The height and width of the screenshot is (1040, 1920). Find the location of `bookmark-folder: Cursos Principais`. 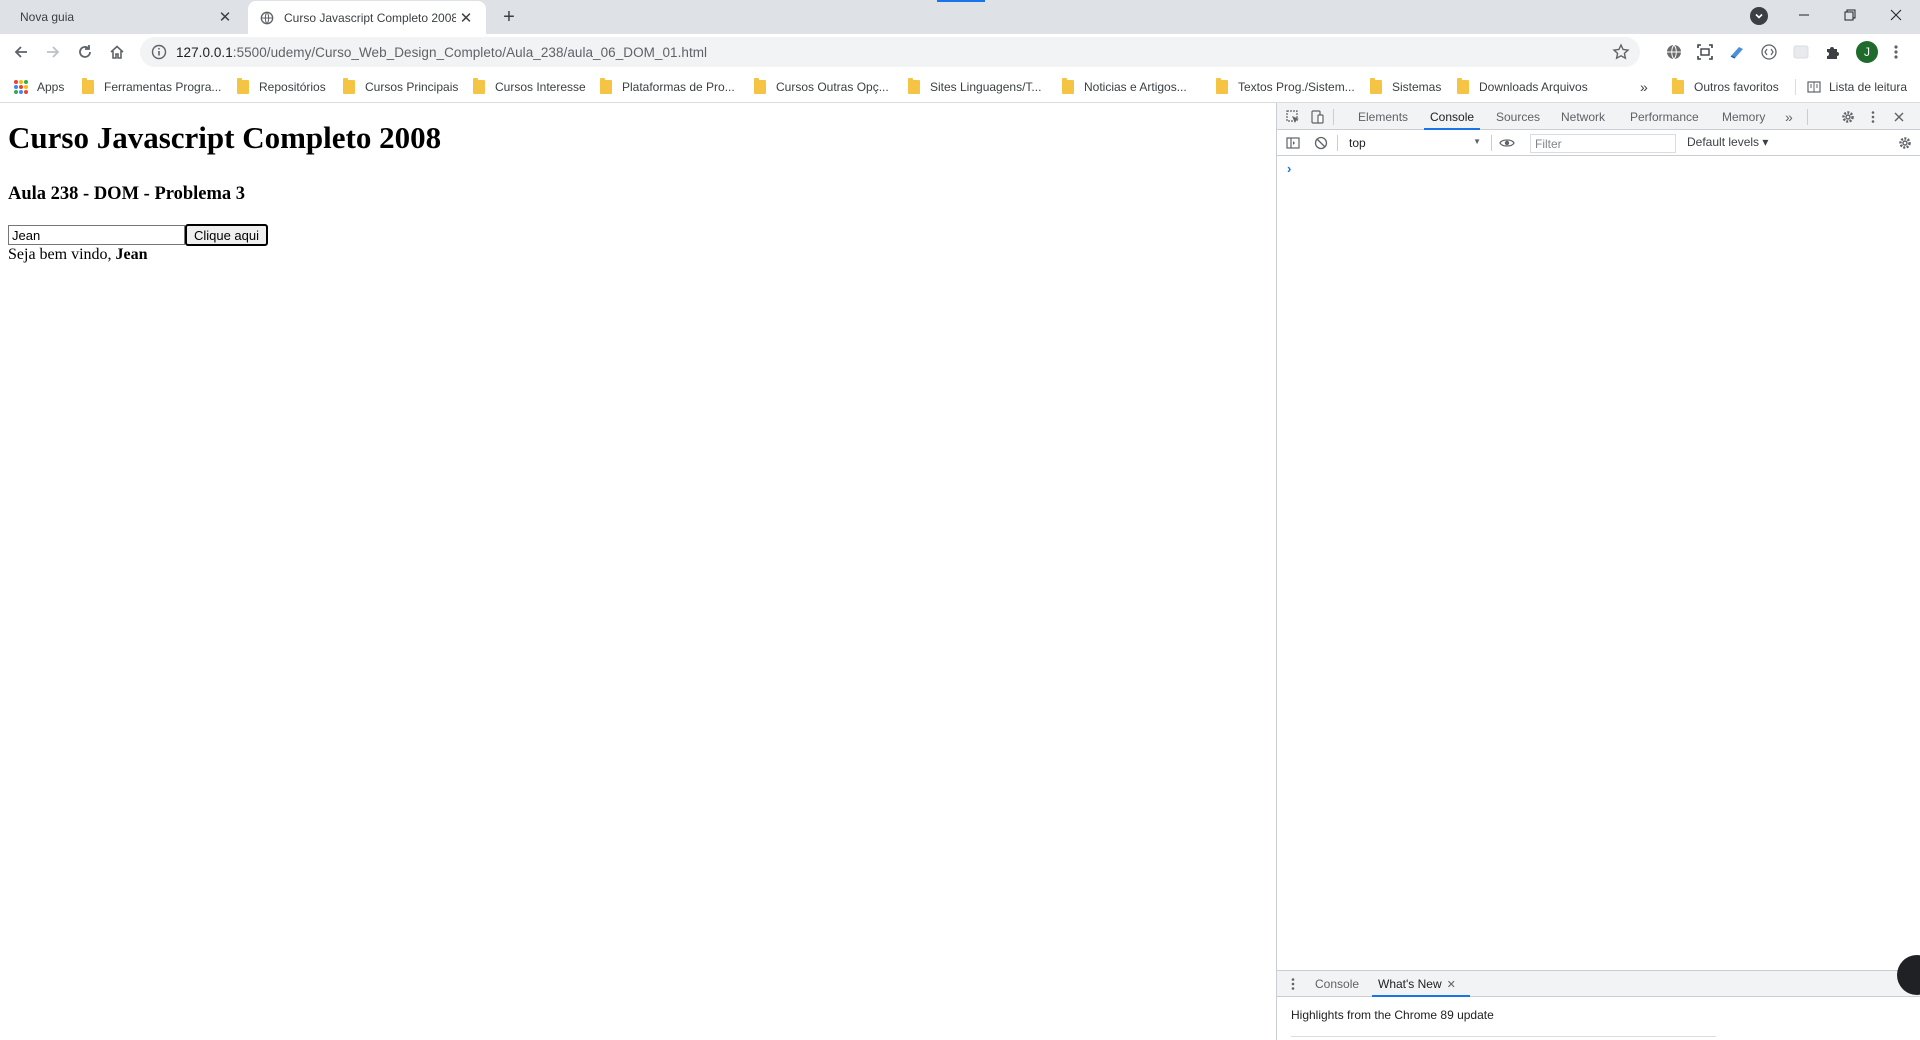

bookmark-folder: Cursos Principais is located at coordinates (400, 87).